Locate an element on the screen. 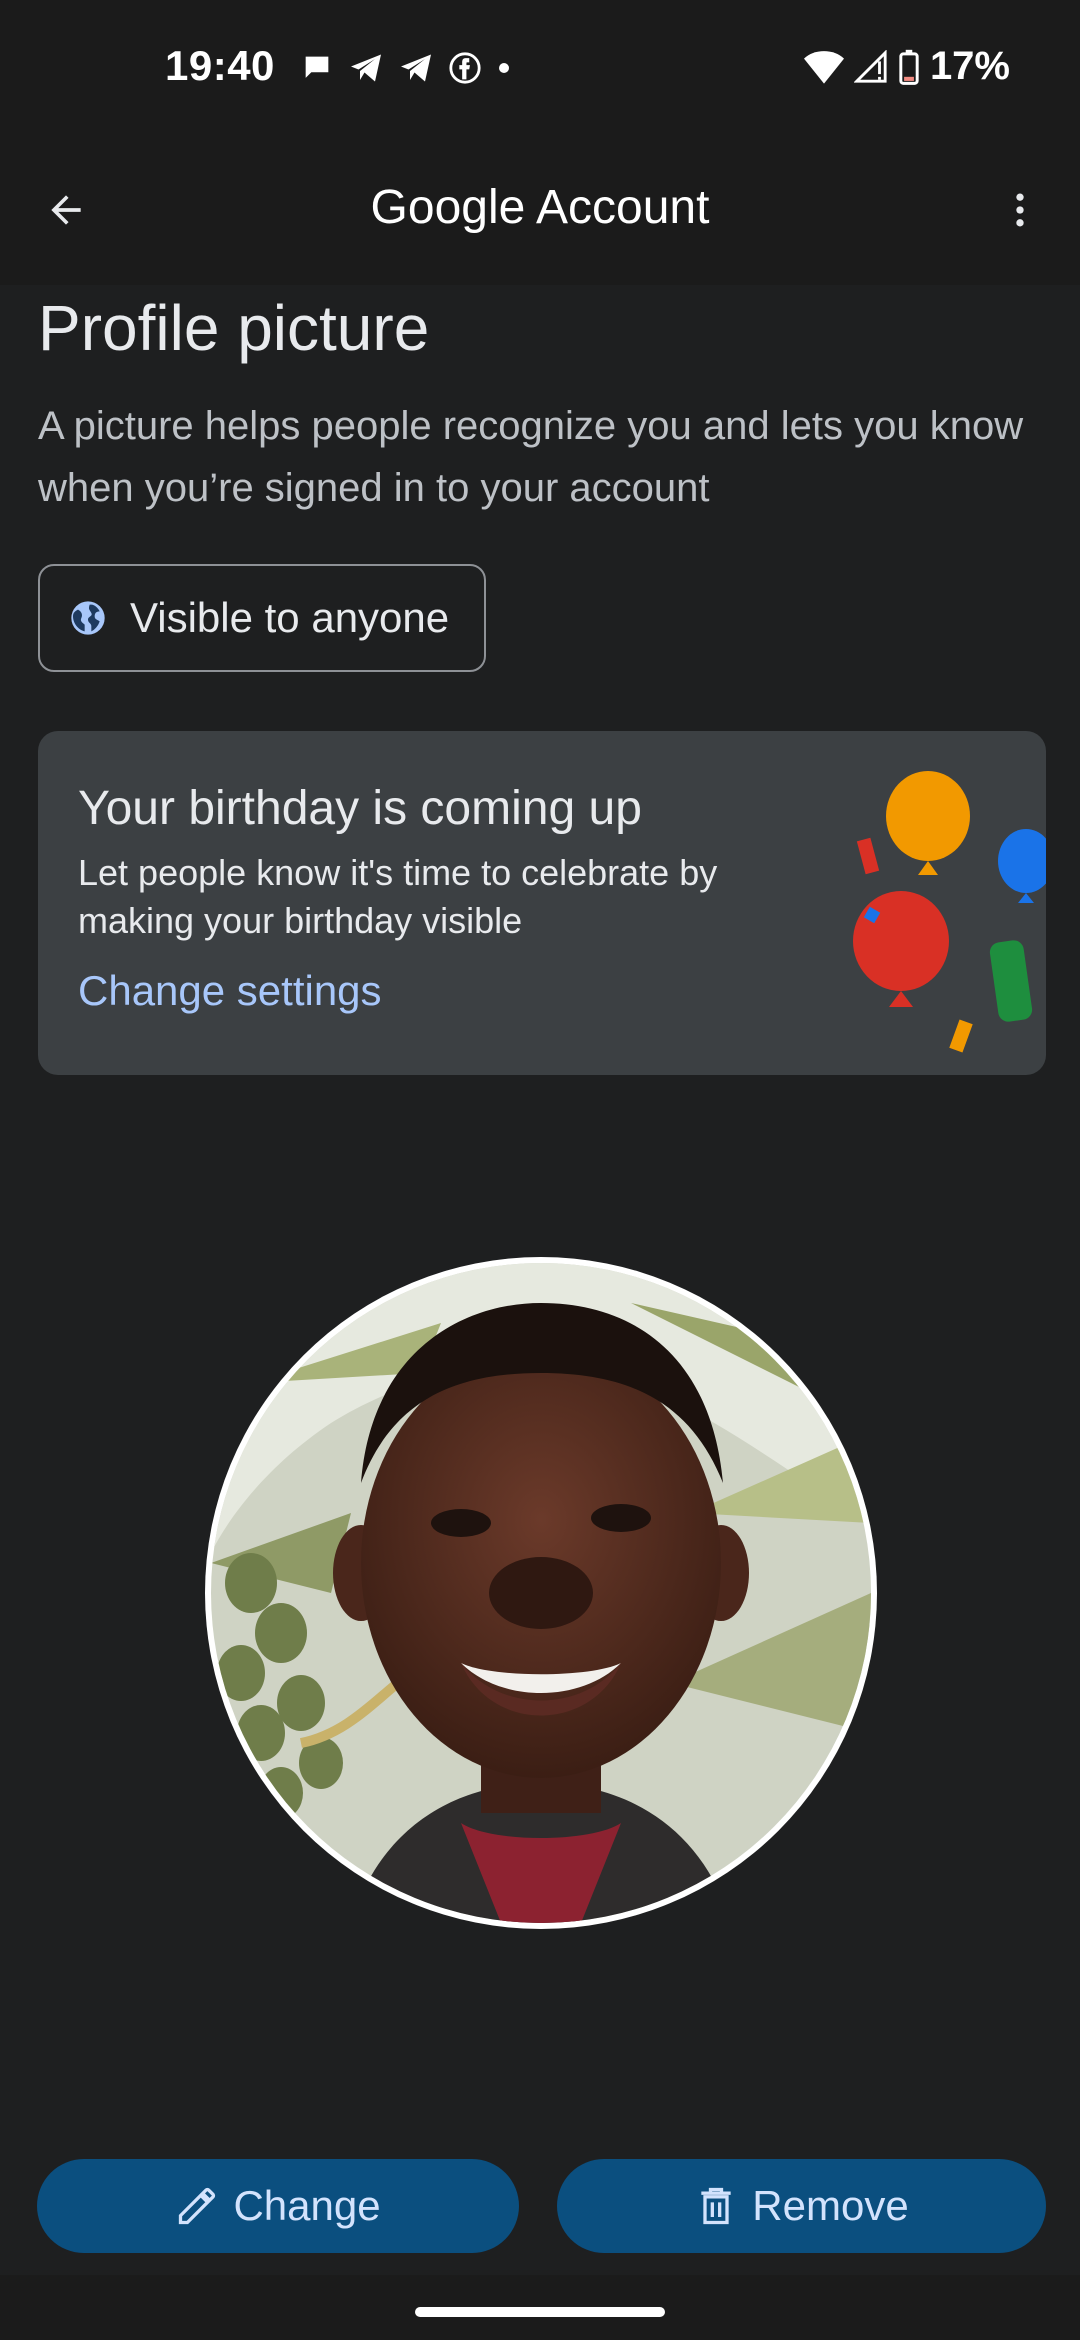 This screenshot has width=1080, height=2340. more-options-button is located at coordinates (1020, 210).